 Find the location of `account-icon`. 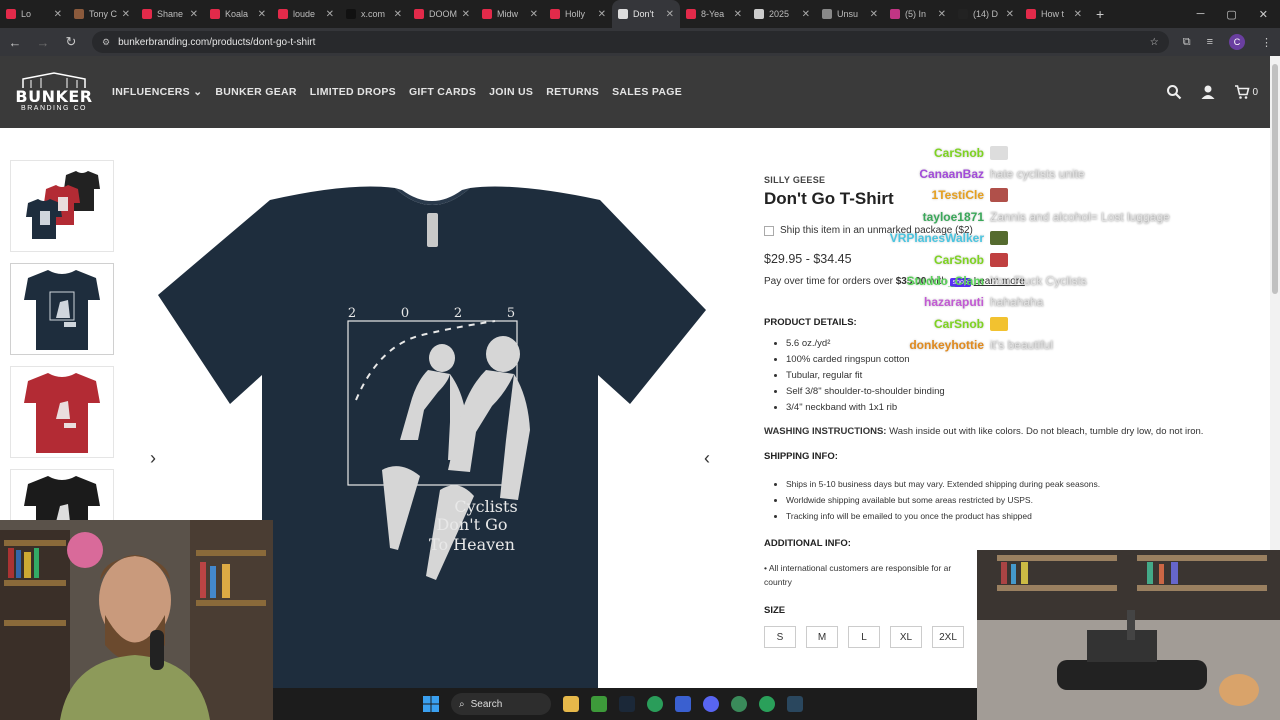

account-icon is located at coordinates (1208, 92).